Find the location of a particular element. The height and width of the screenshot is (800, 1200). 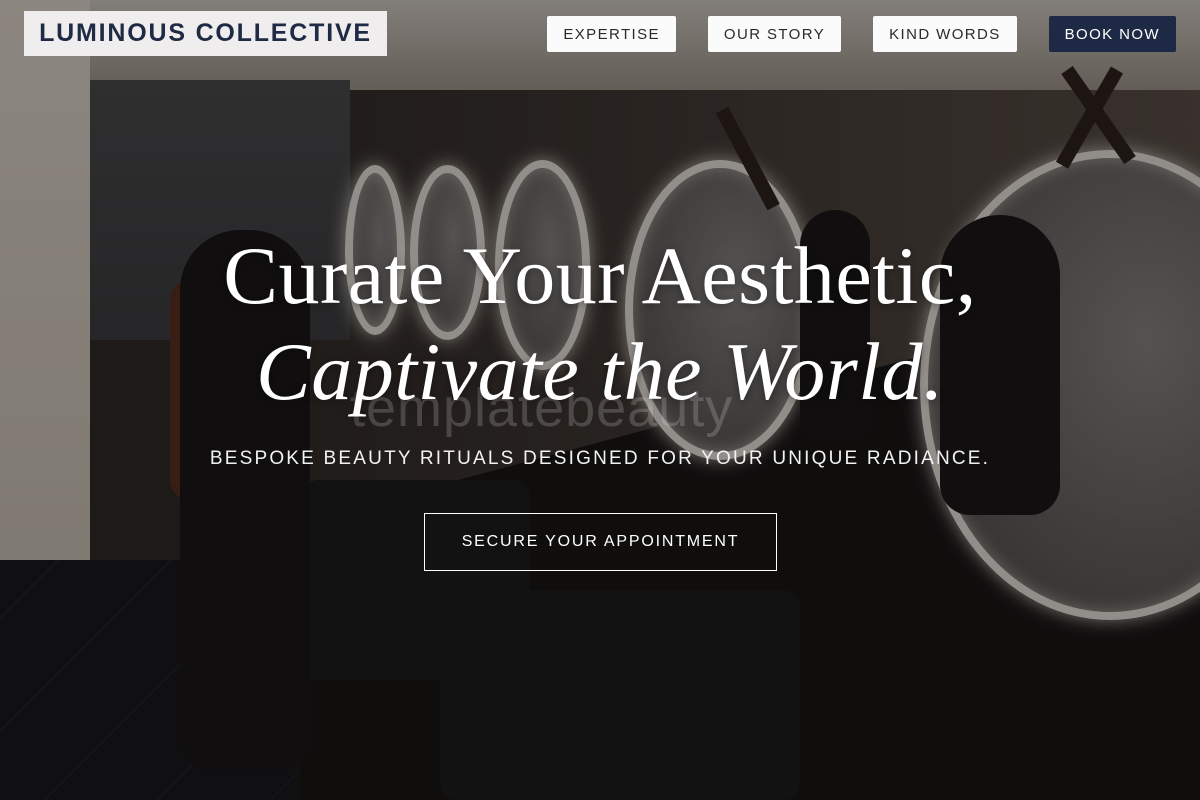

hero-headline-line1: Curate Your Aesthetic, is located at coordinates (600, 275).